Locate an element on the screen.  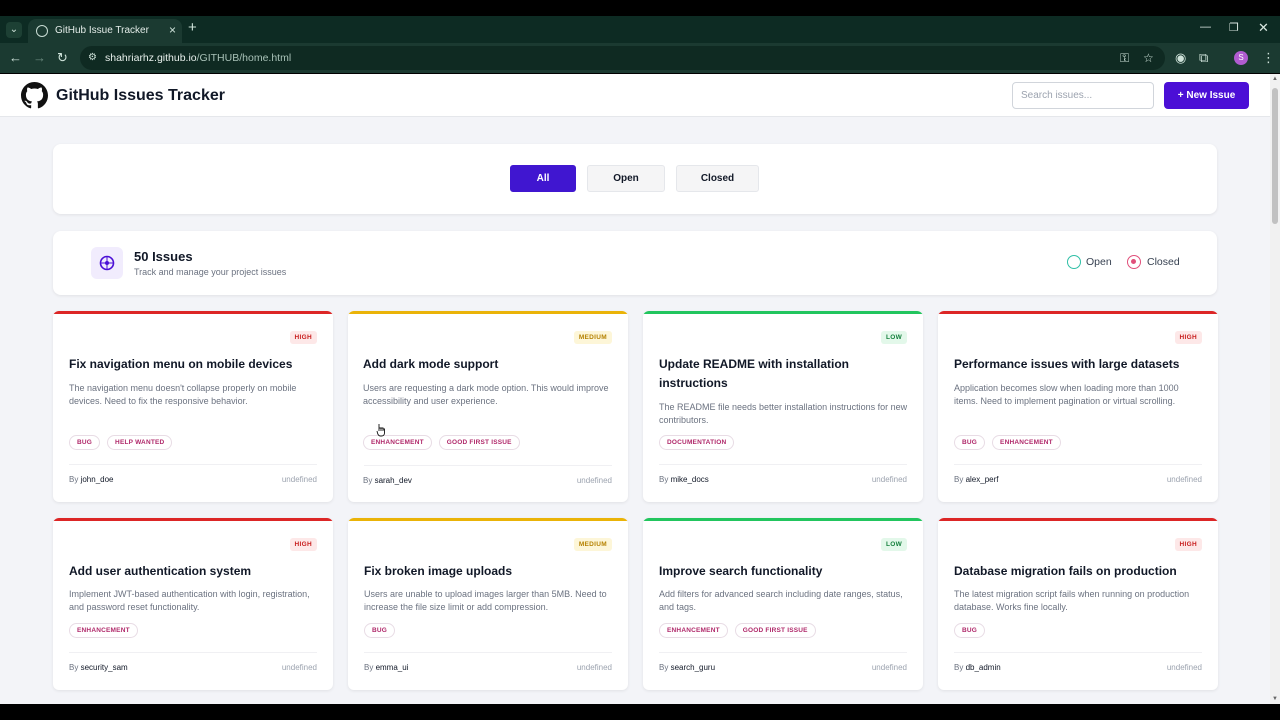
issue-labels: BUG is located at coordinates (380, 630).